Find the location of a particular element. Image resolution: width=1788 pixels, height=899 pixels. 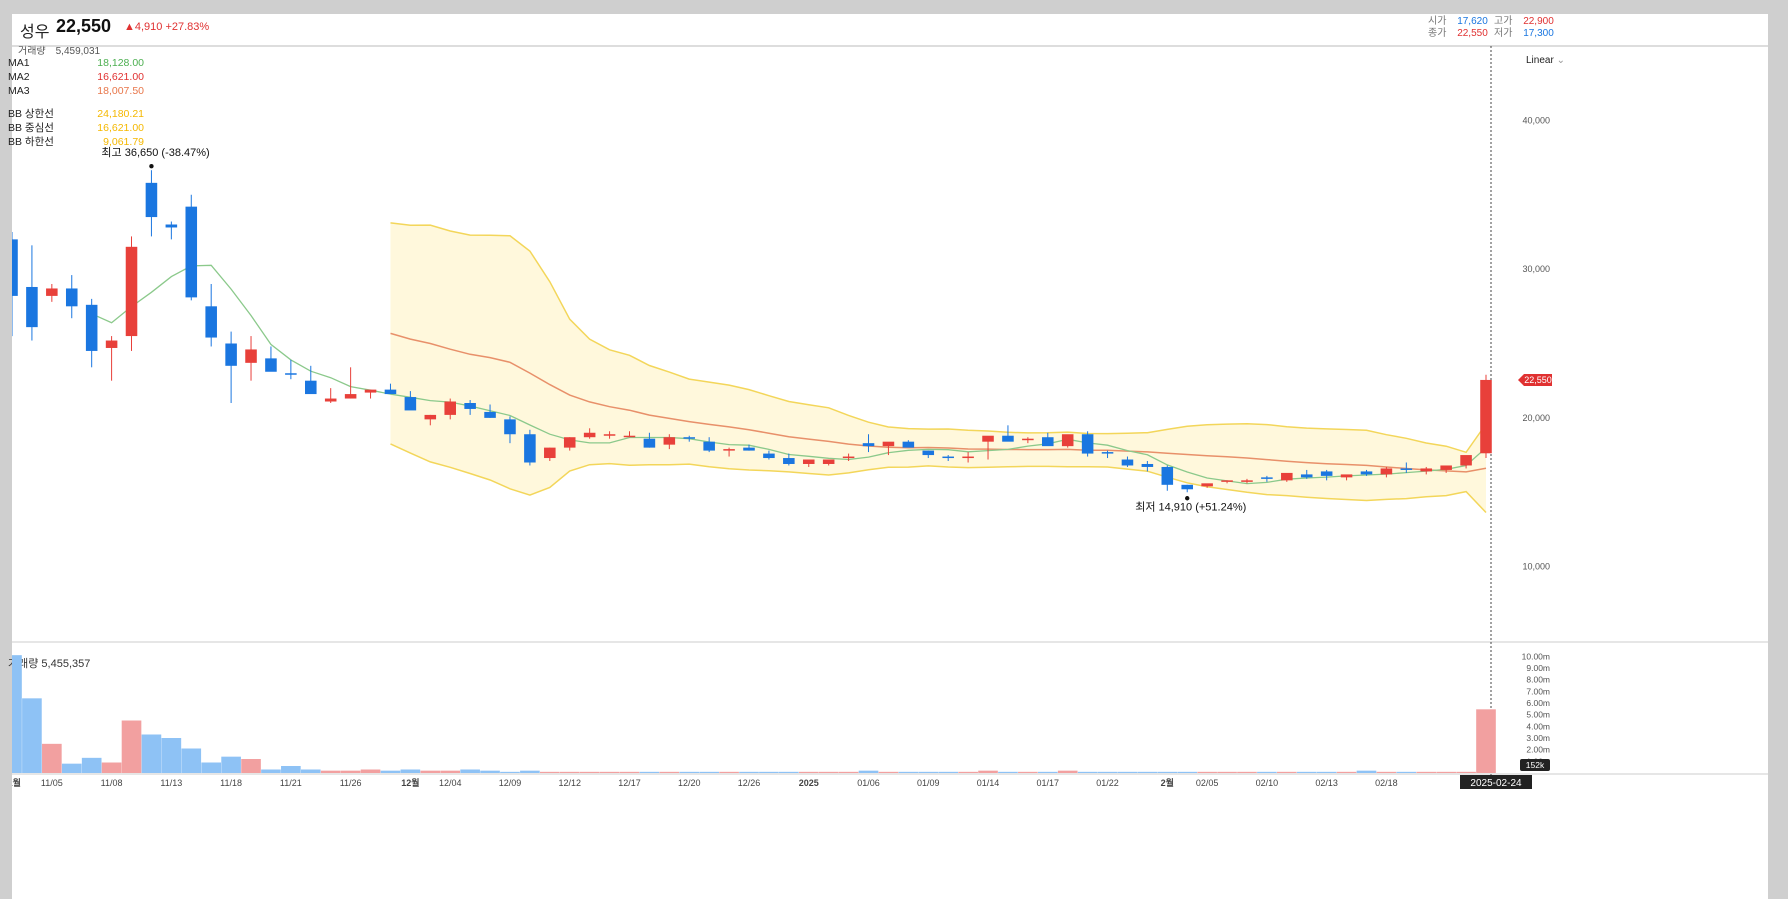

price-tag-label: 22,550 is located at coordinates (1538, 380).